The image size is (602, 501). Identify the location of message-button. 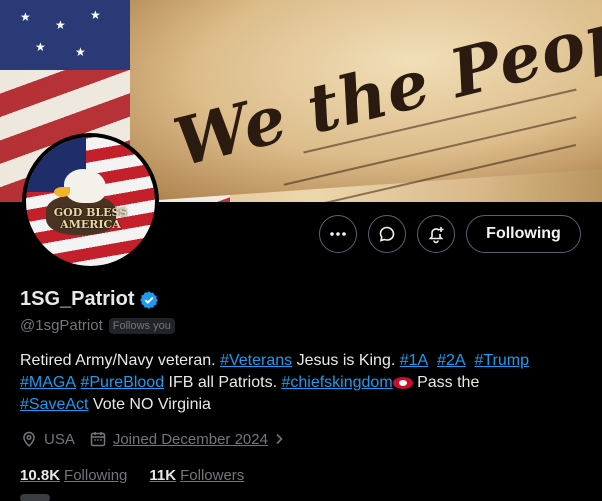
(387, 234).